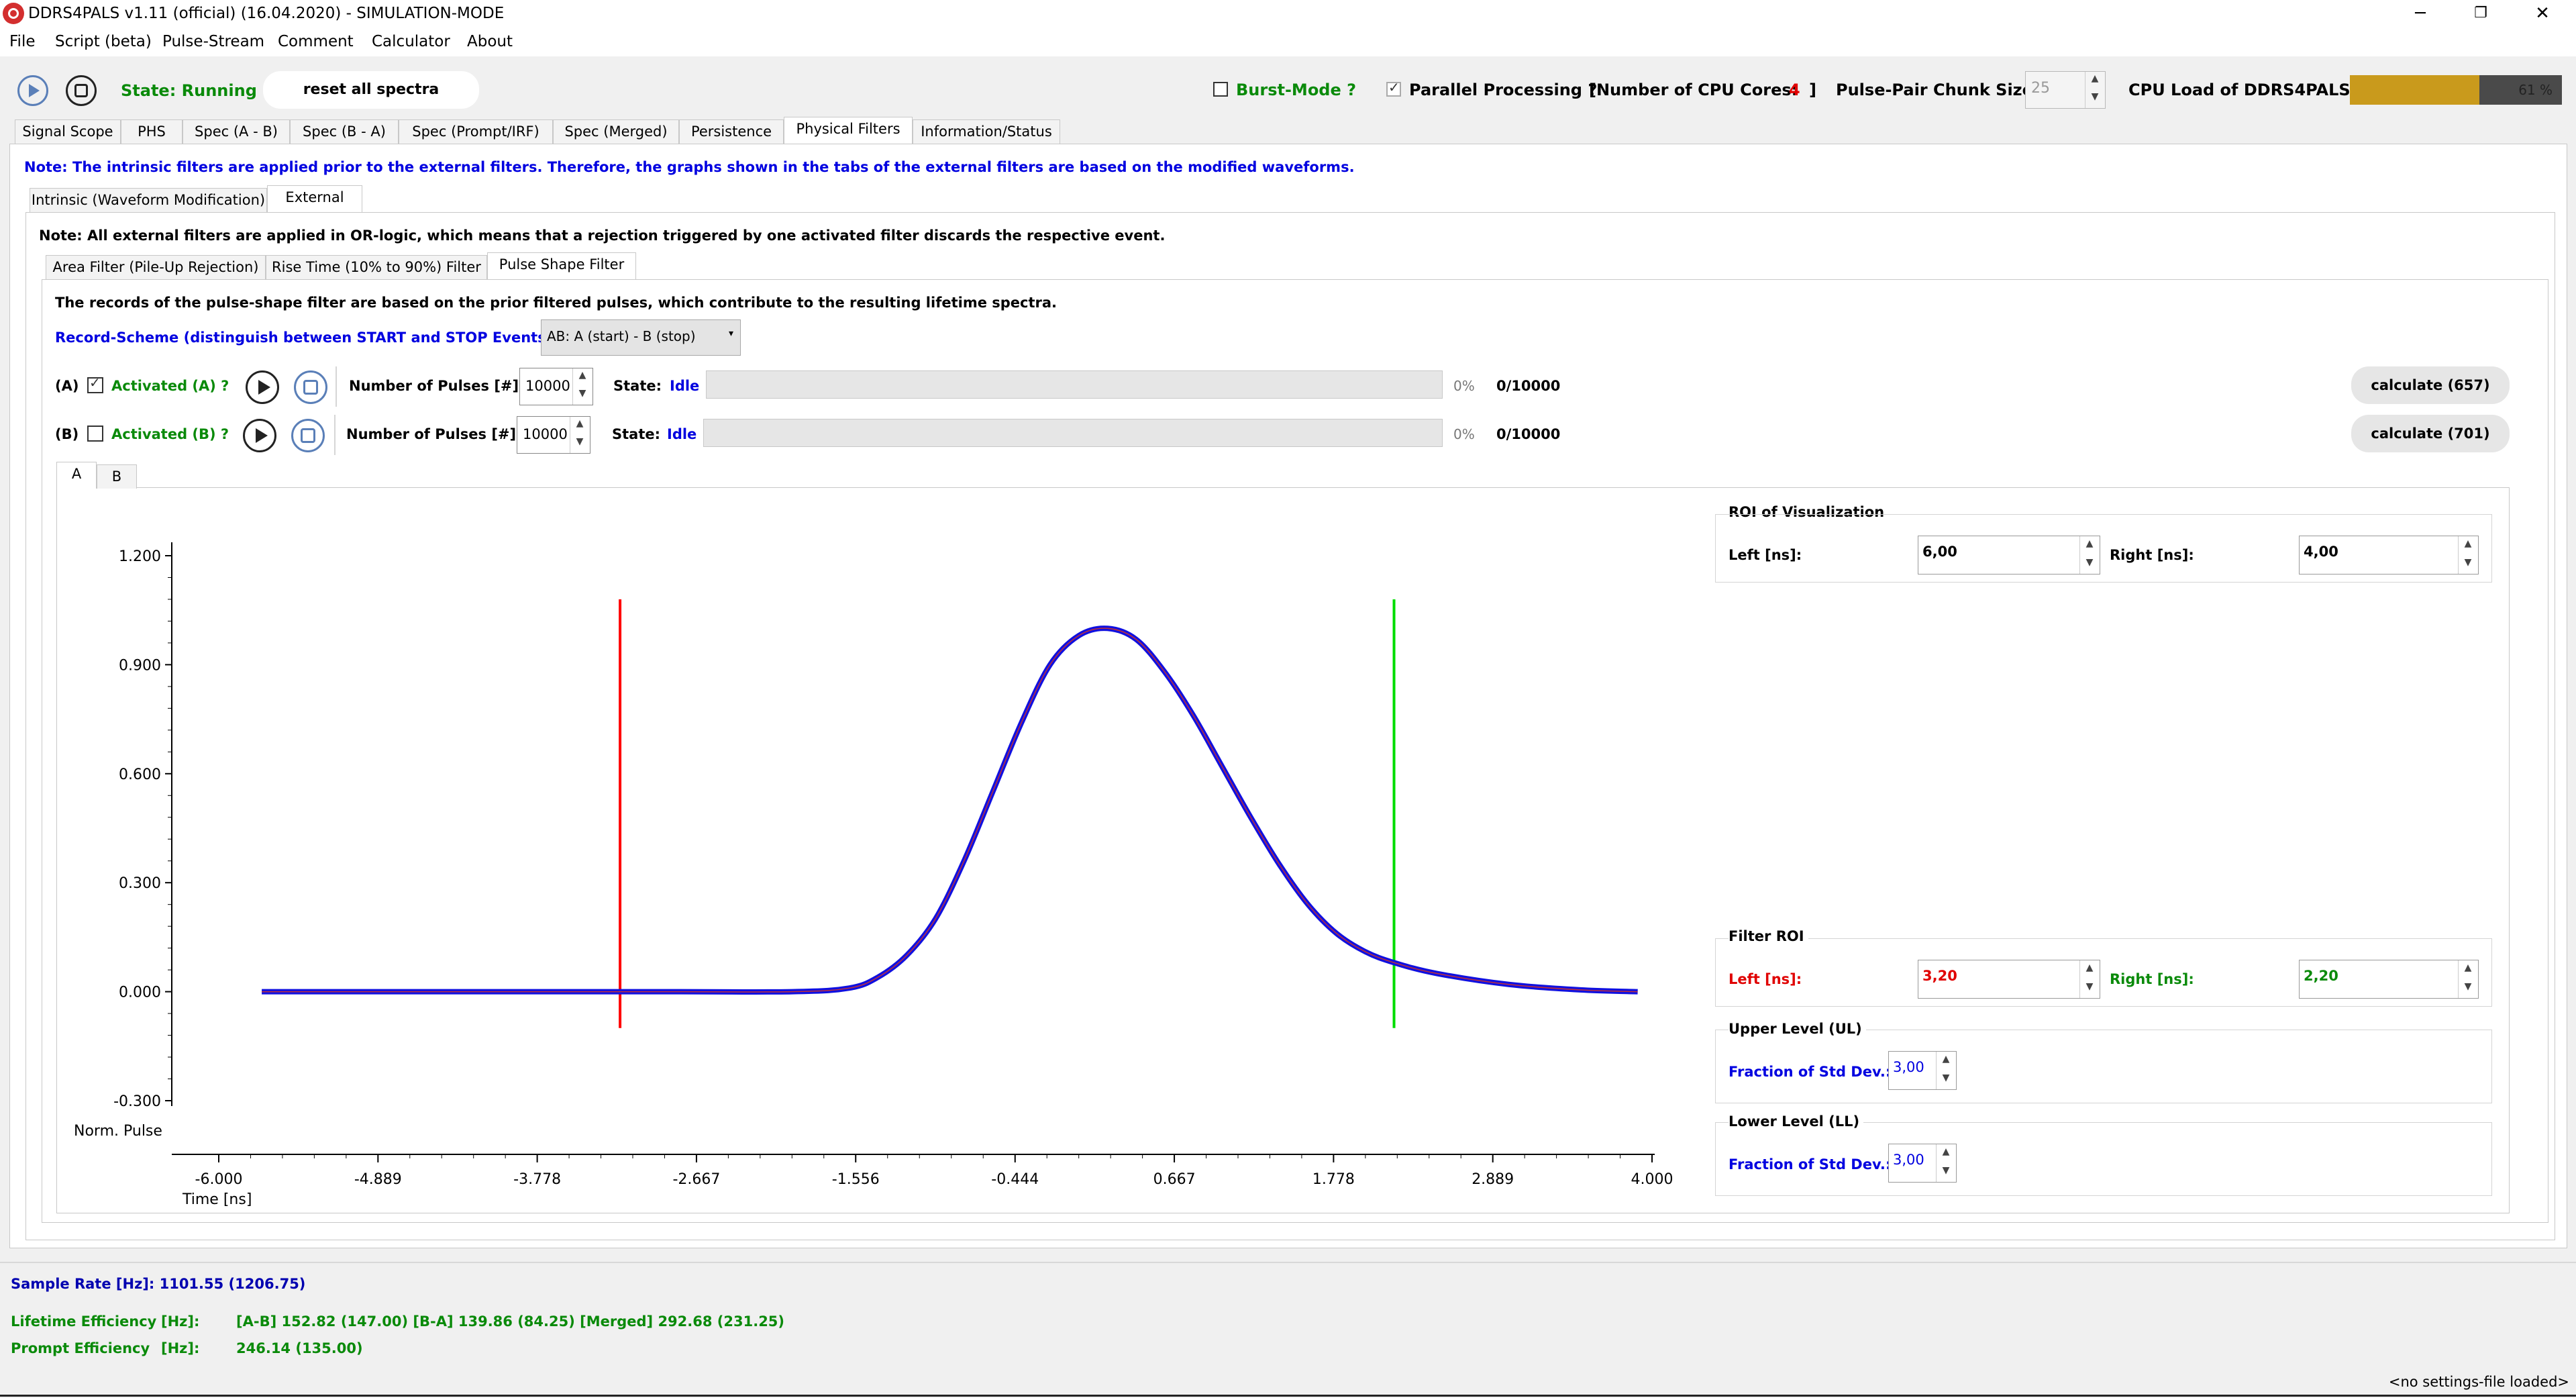  Describe the element at coordinates (476, 132) in the screenshot. I see `tab-spec-prompt-irf: Spec (Prompt/IRF)` at that location.